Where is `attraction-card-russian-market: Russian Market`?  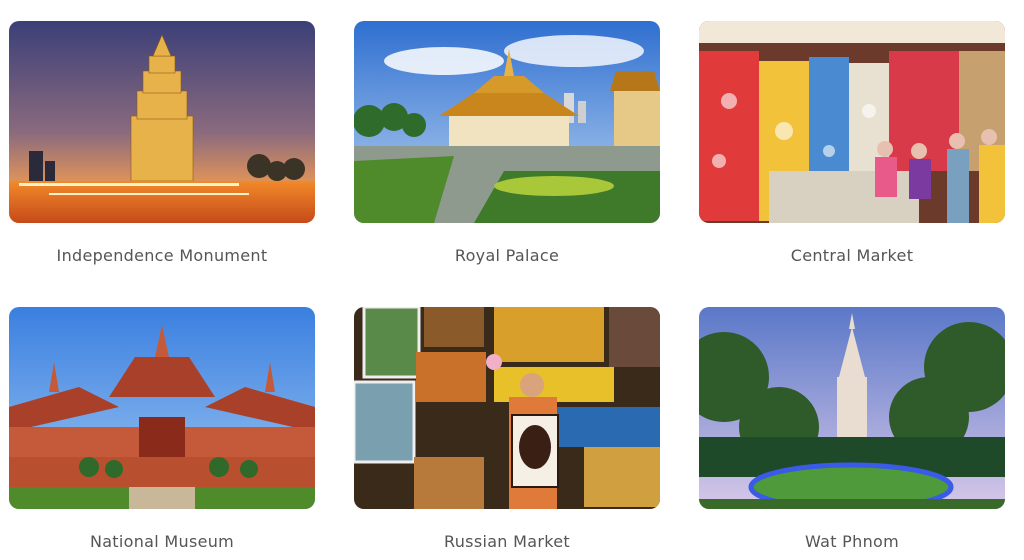 attraction-card-russian-market: Russian Market is located at coordinates (507, 429).